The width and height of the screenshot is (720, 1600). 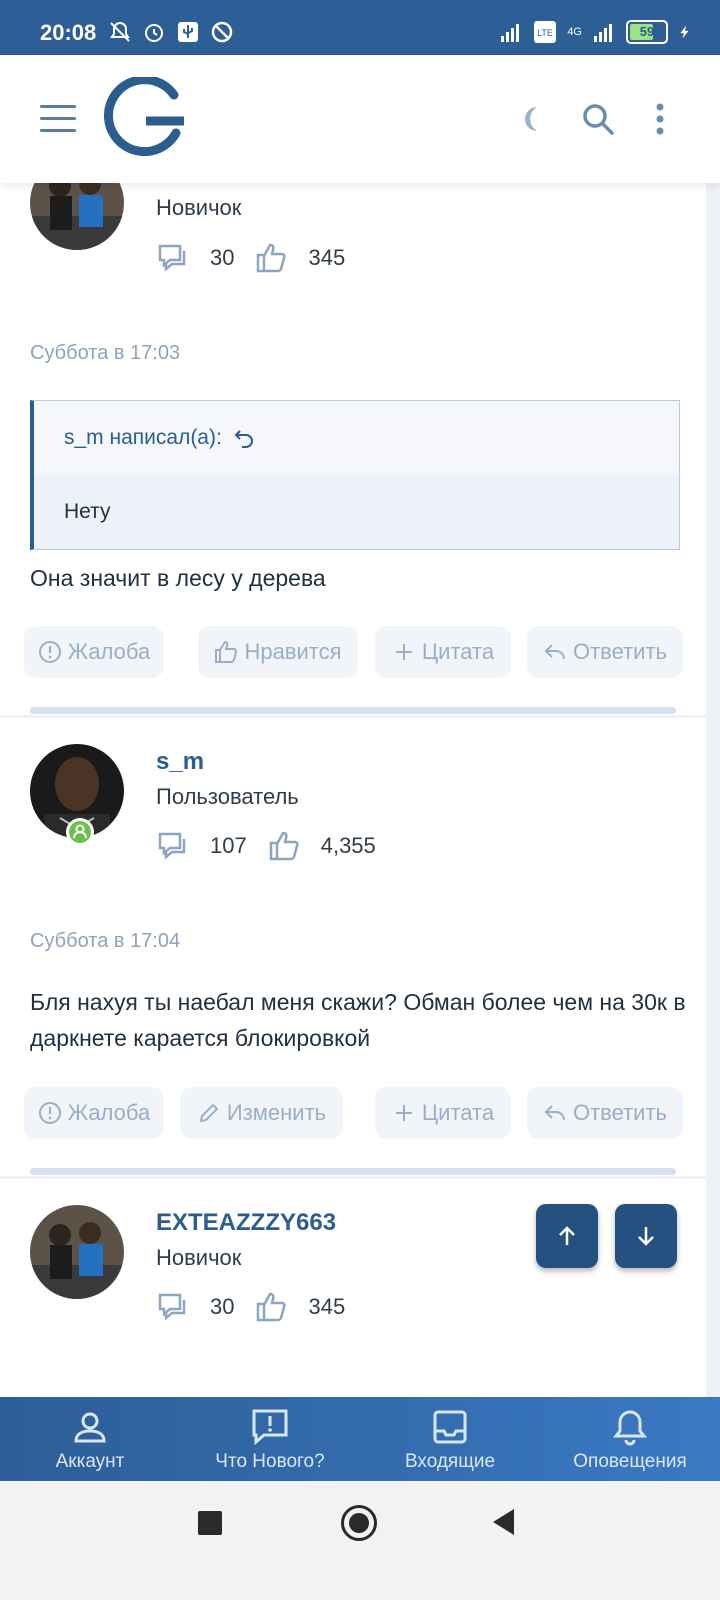 I want to click on arrow-down-icon, so click(x=646, y=1236).